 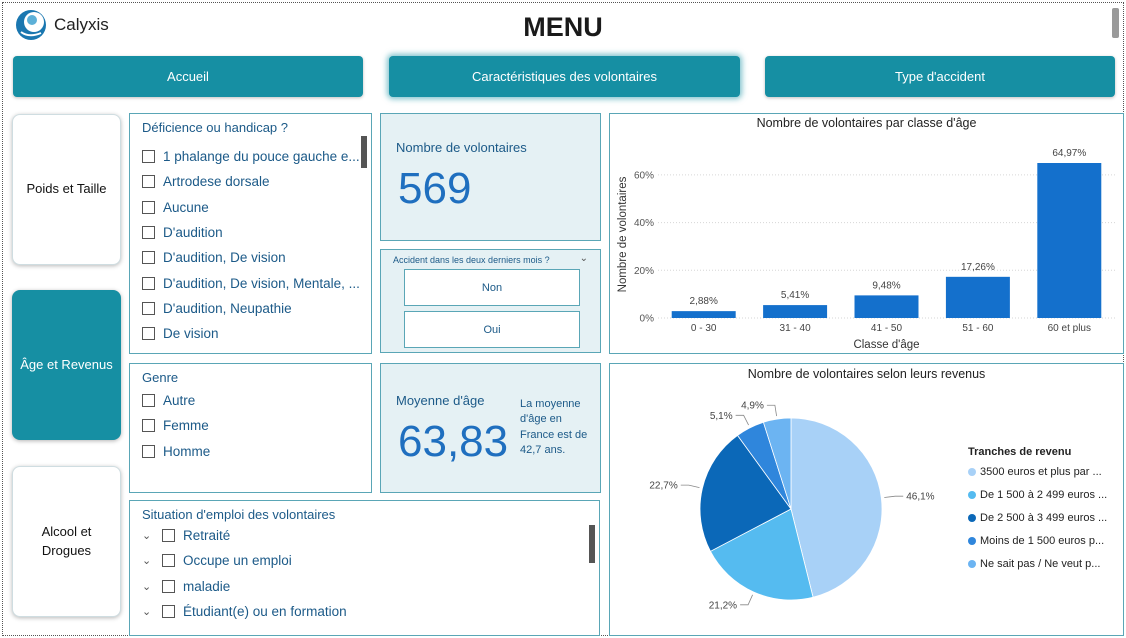 I want to click on x-tick-label: 60 et plus, so click(x=1069, y=328).